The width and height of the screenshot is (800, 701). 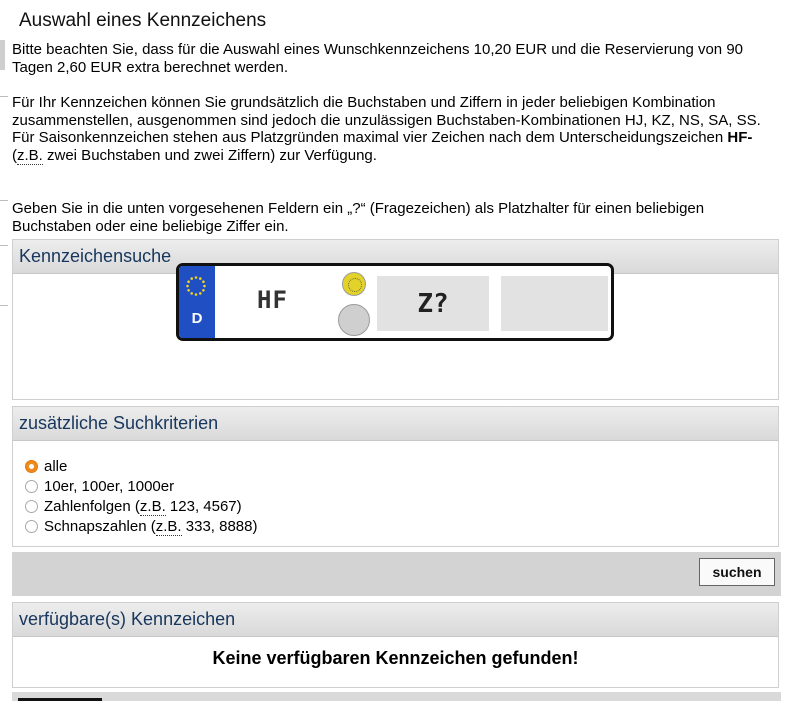 I want to click on next-panel-edge, so click(x=396, y=696).